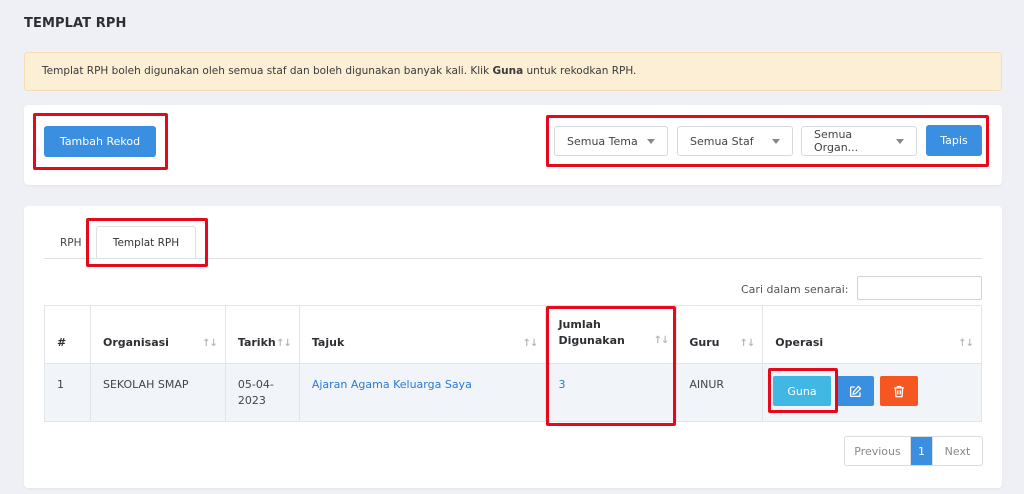 The height and width of the screenshot is (494, 1024). I want to click on col-header-tarikh: Tarikh ↑↓, so click(262, 334).